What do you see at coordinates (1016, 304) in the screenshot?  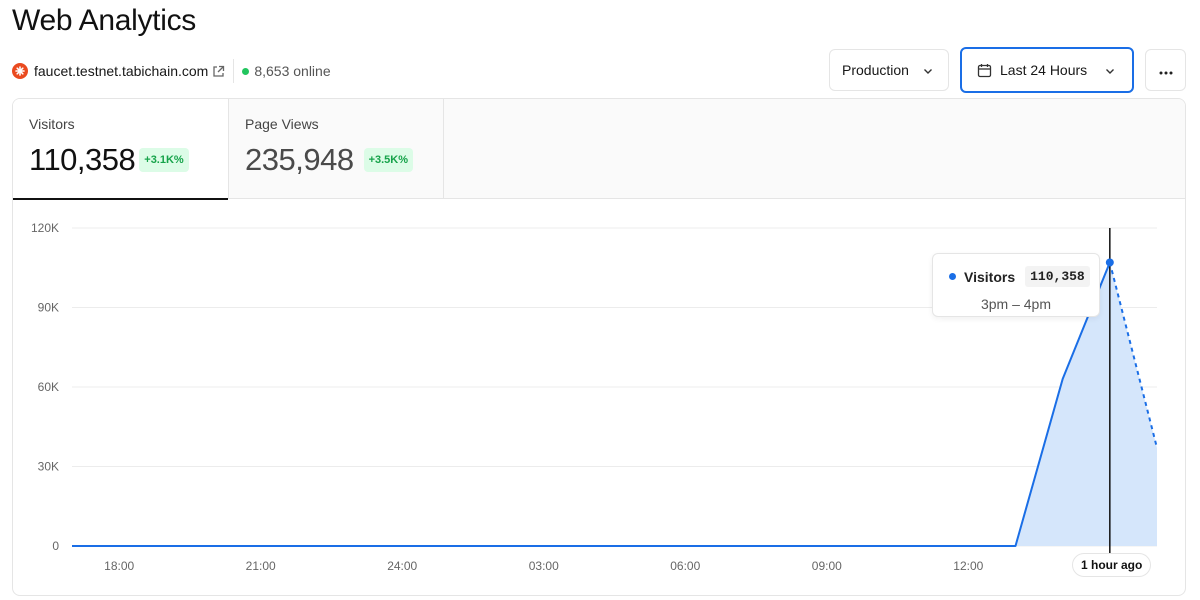 I see `tooltip-time-range: 3pm – 4pm` at bounding box center [1016, 304].